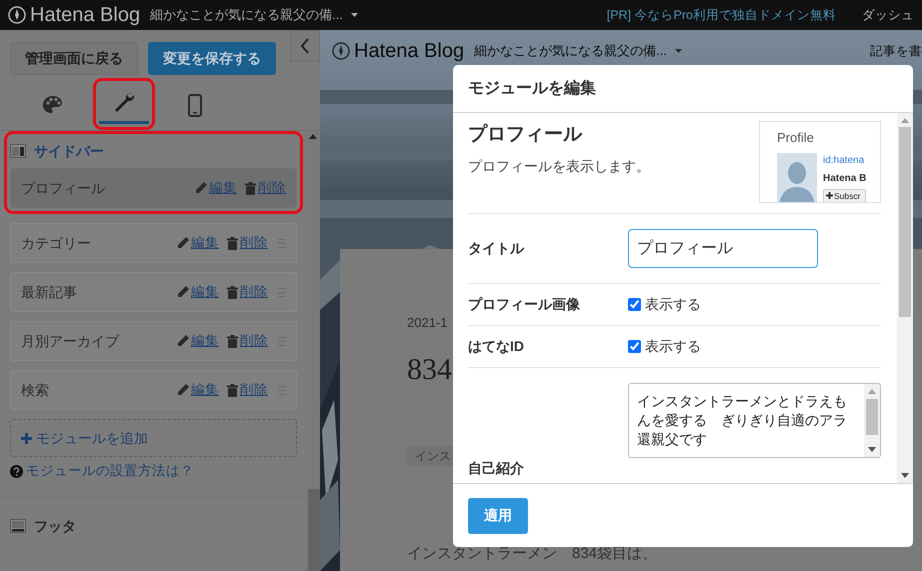 This screenshot has width=922, height=571. What do you see at coordinates (721, 15) in the screenshot?
I see `promo-link: [PR] 今ならPro利用で独自ドメイン無料` at bounding box center [721, 15].